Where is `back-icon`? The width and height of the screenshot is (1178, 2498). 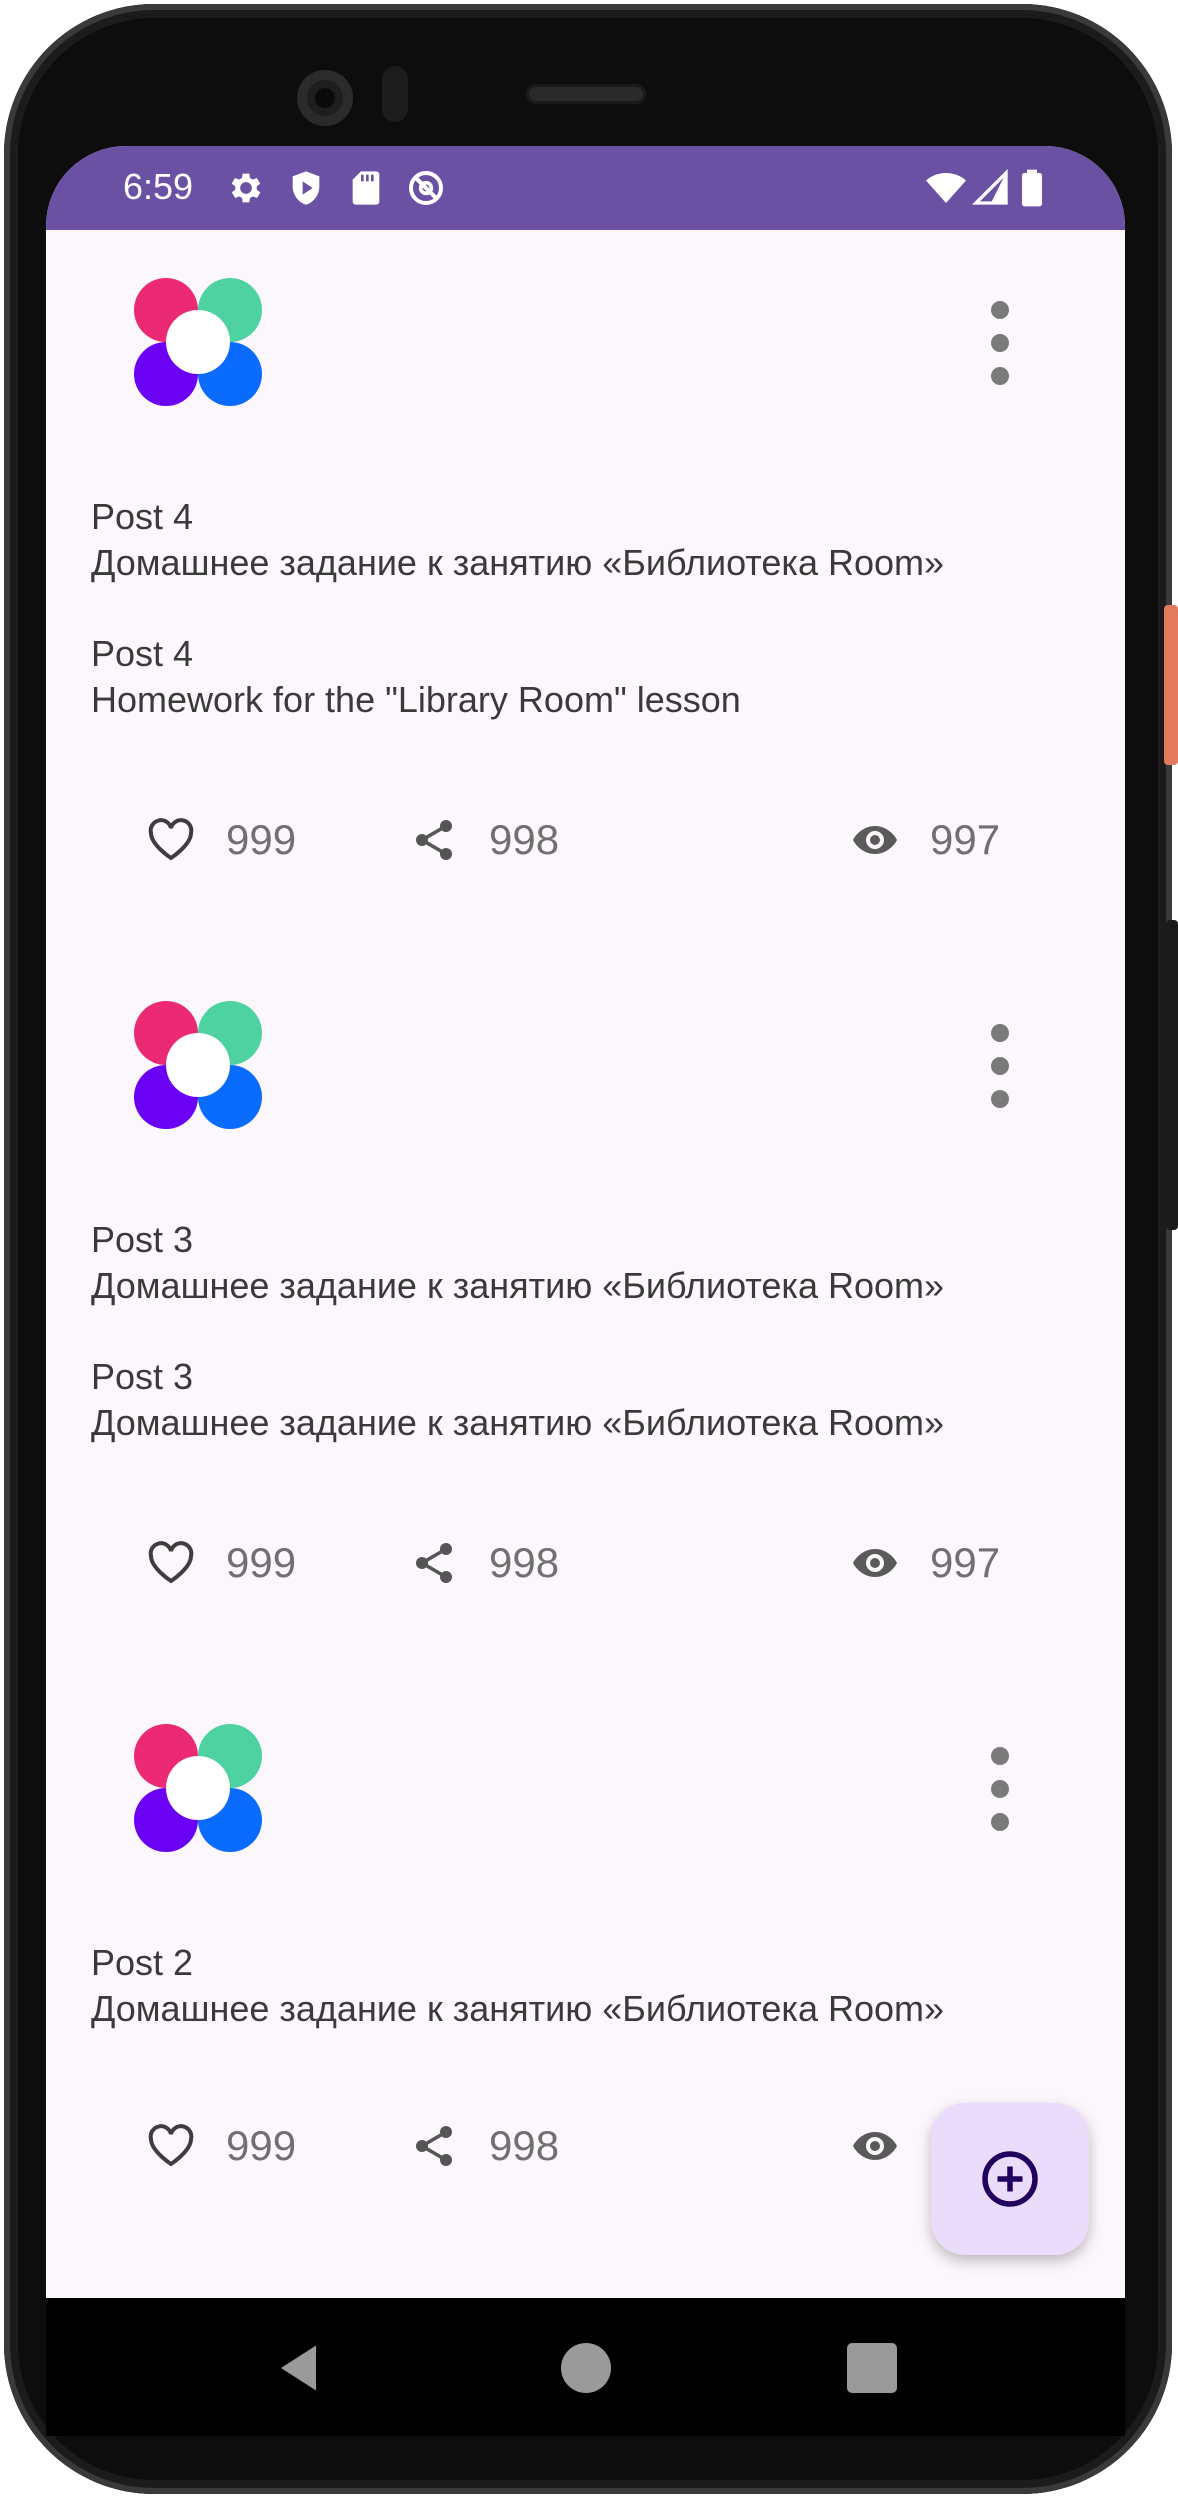 back-icon is located at coordinates (301, 2368).